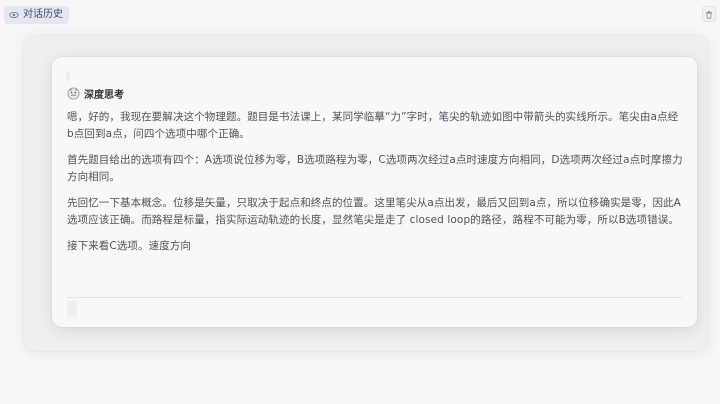 This screenshot has height=404, width=720. I want to click on eye-icon, so click(14, 15).